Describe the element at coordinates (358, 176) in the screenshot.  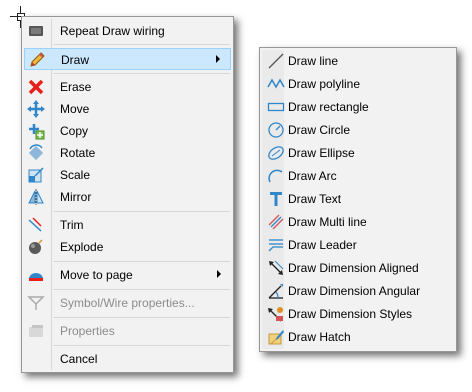
I see `submenu-item-draw-arc: Draw Arc` at that location.